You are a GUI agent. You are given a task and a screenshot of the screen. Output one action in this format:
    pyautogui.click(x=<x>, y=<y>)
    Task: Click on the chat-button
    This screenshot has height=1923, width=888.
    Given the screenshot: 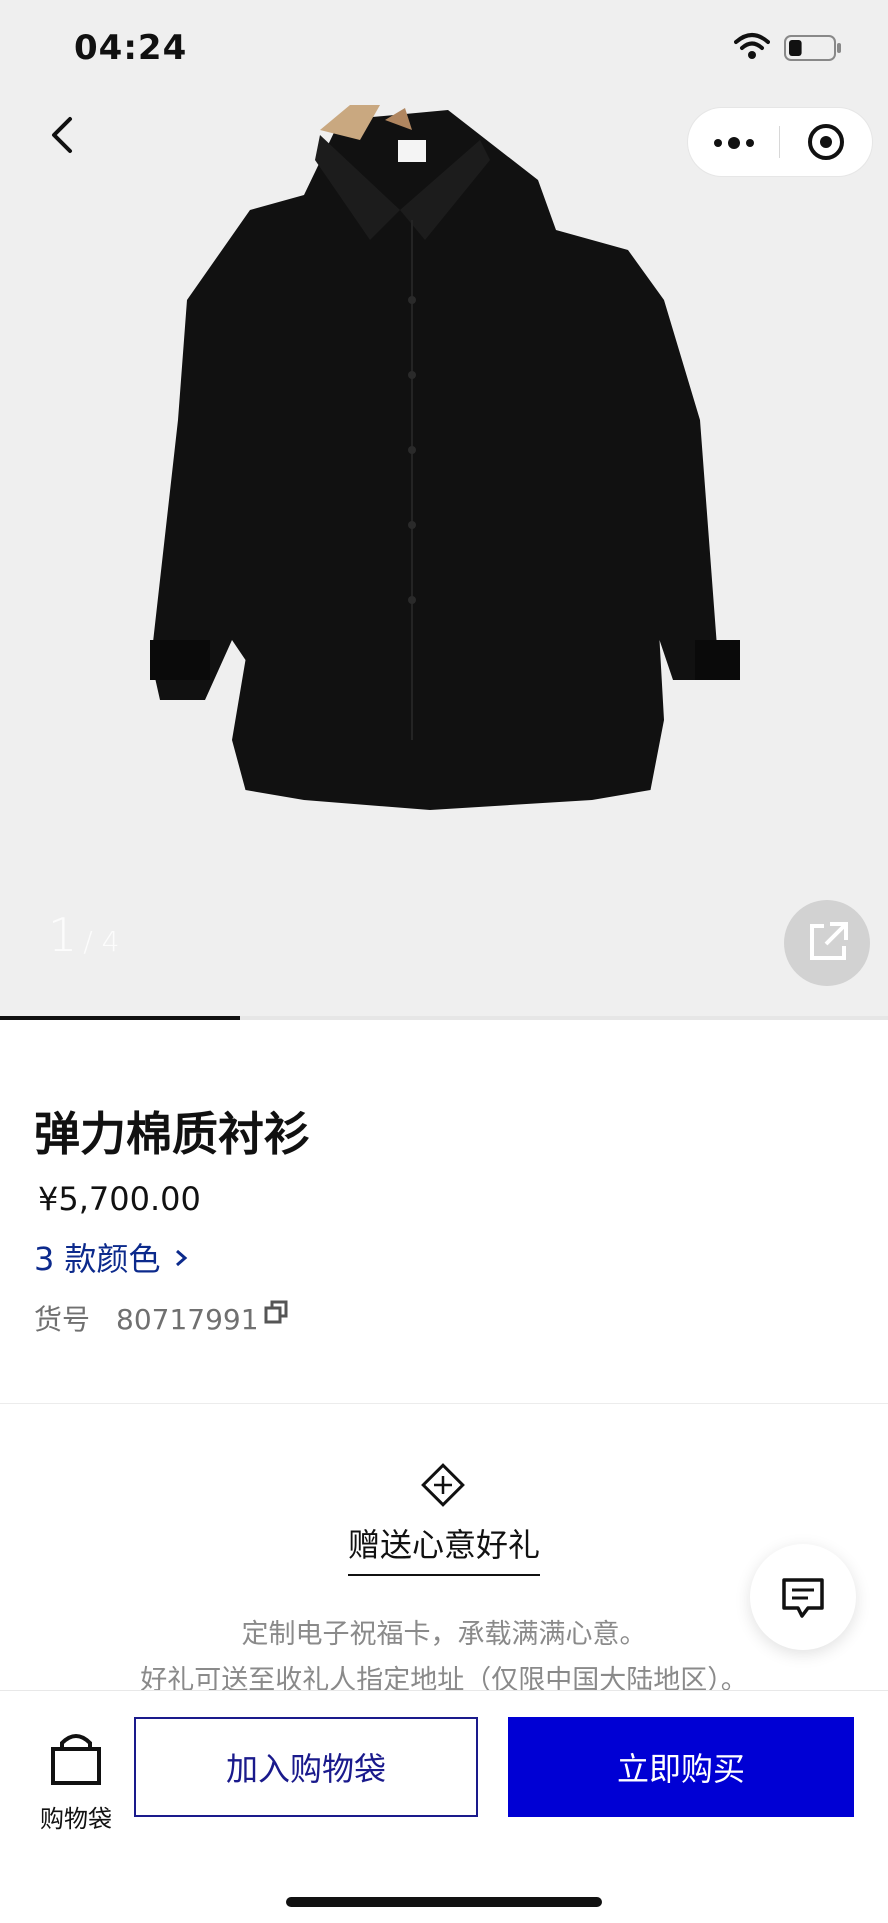 What is the action you would take?
    pyautogui.click(x=803, y=1597)
    